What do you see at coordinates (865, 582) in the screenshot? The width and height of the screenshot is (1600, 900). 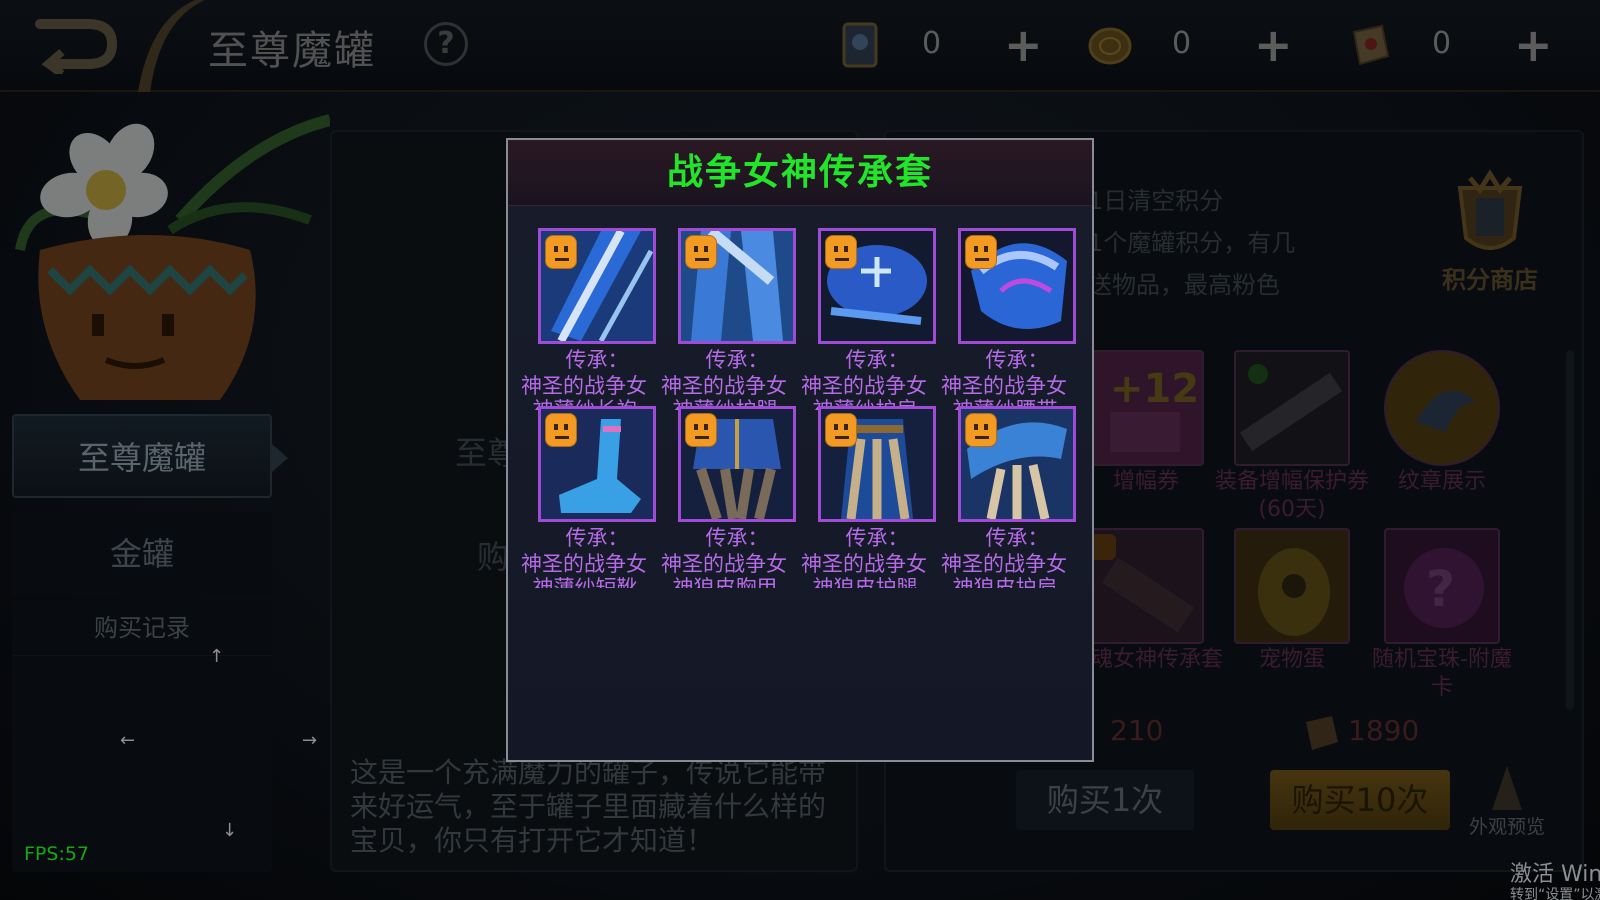 I see `item-name-line2: 神狼皮护腿` at bounding box center [865, 582].